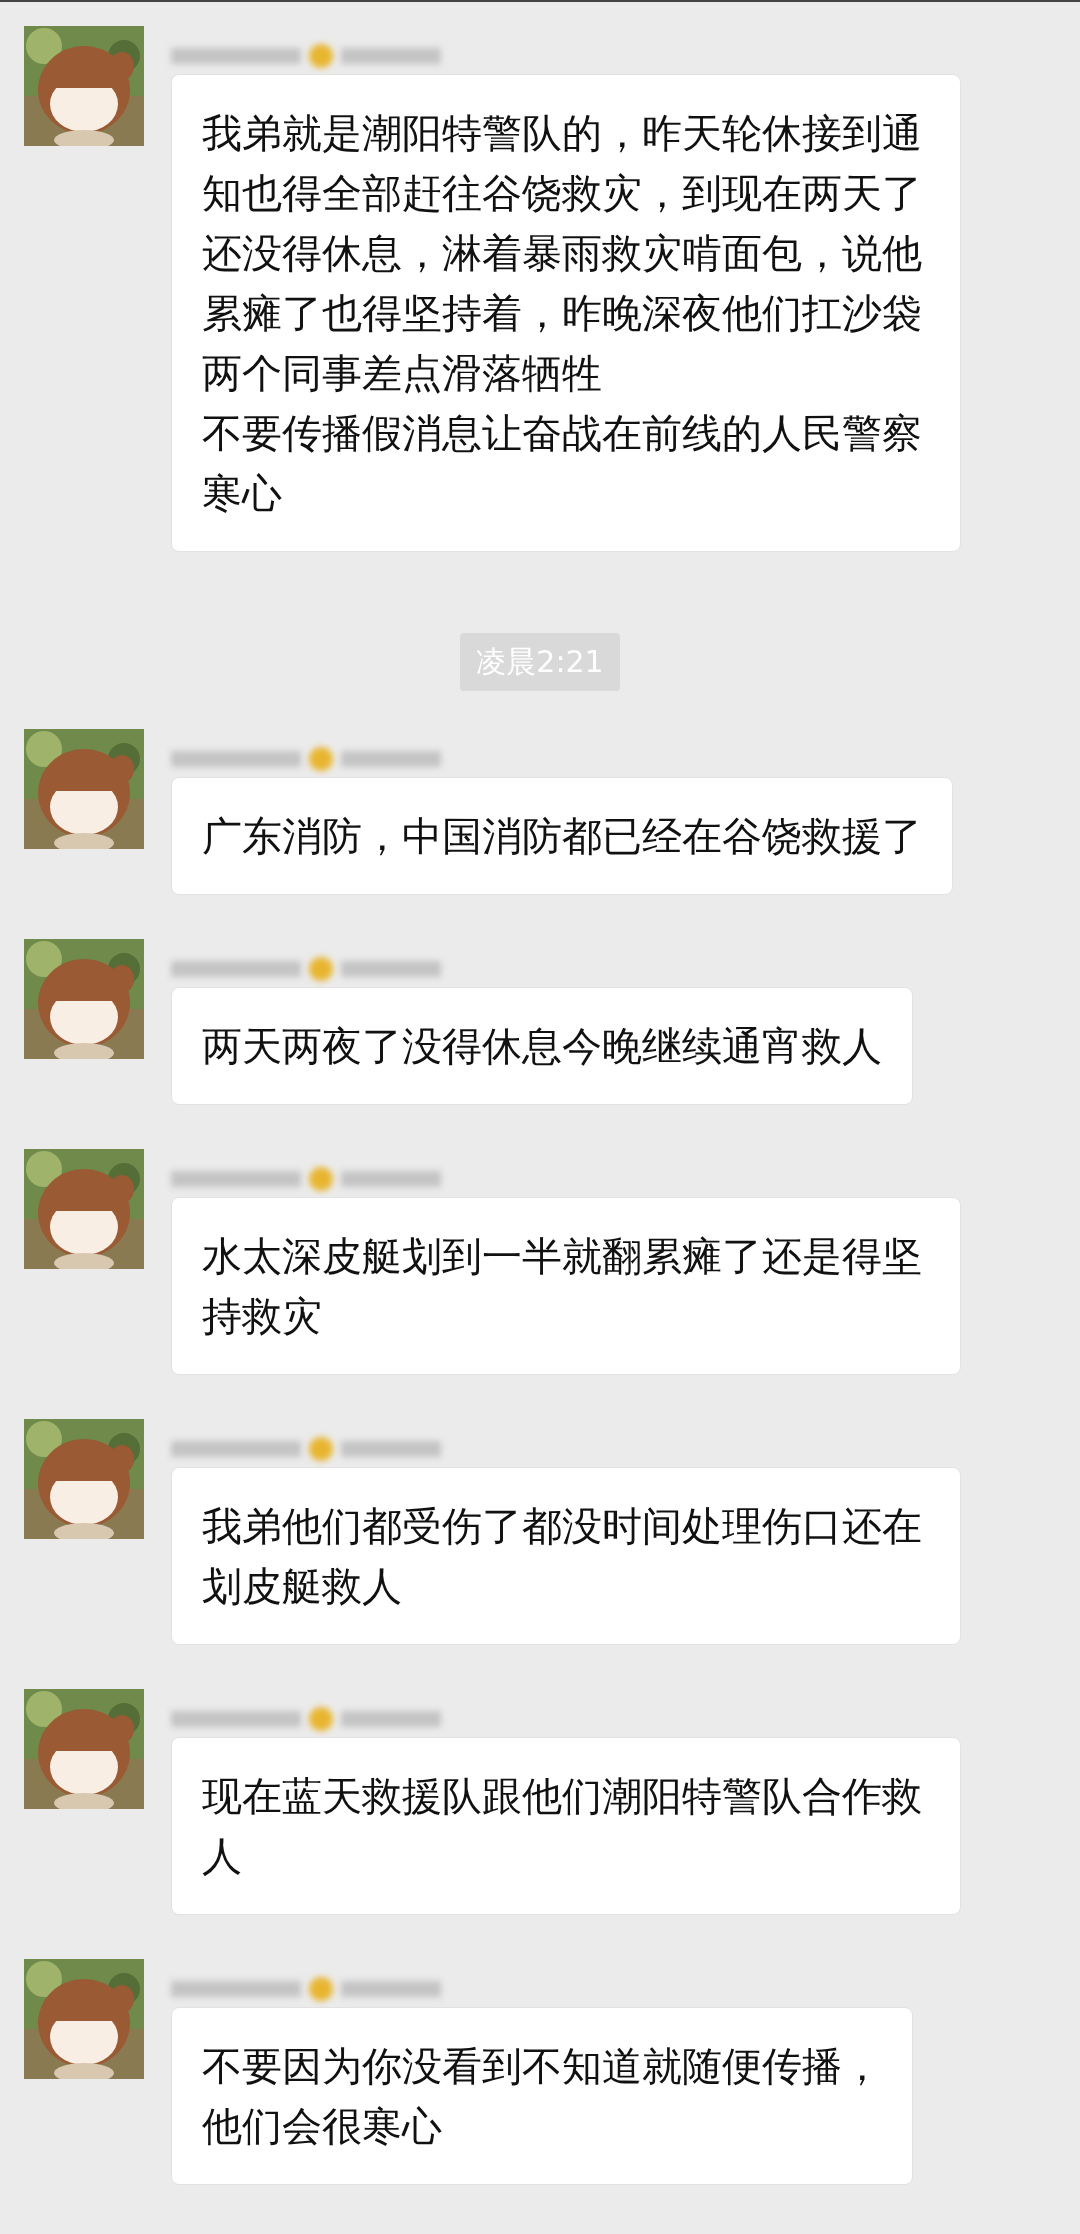 This screenshot has height=2234, width=1080. I want to click on message-text: 现在蓝天救援队跟他们潮阳特警队合作救人, so click(562, 1826).